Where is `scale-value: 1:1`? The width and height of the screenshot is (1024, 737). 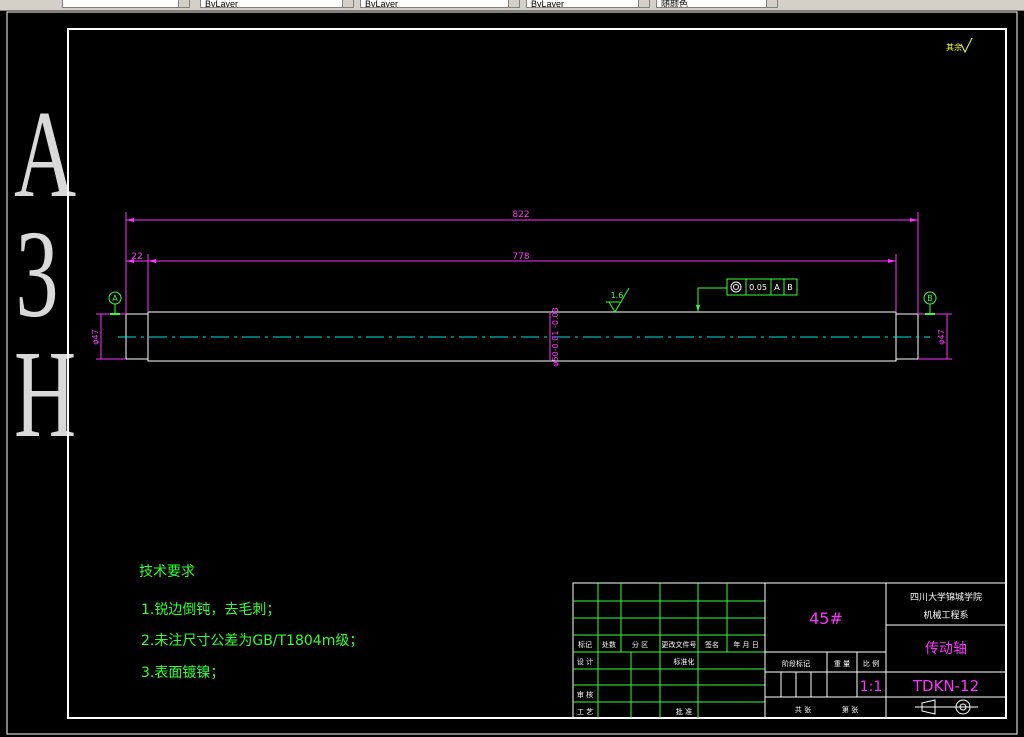
scale-value: 1:1 is located at coordinates (871, 687).